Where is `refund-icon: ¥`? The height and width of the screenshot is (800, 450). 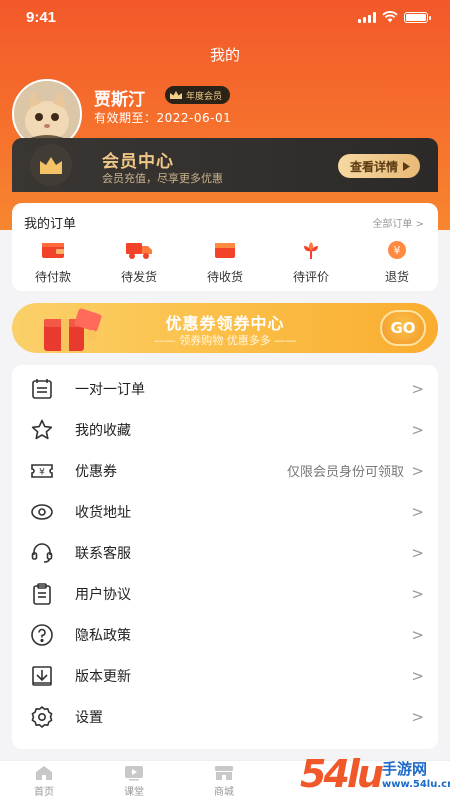
refund-icon: ¥ is located at coordinates (397, 250).